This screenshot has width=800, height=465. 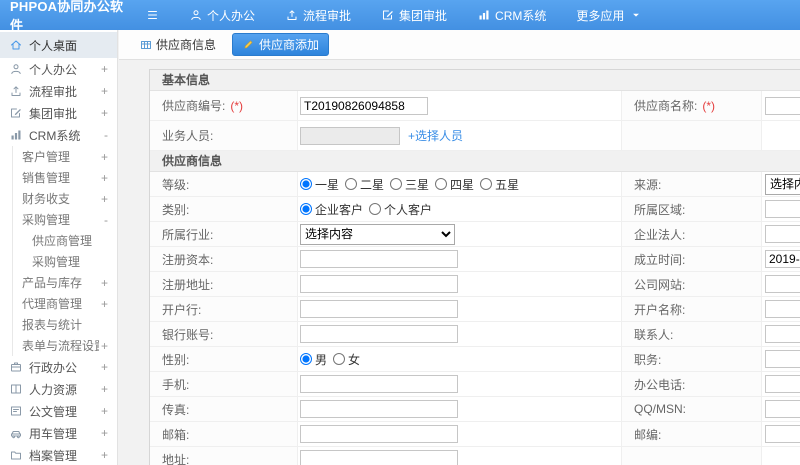 I want to click on menu-toggle-icon, so click(x=152, y=15).